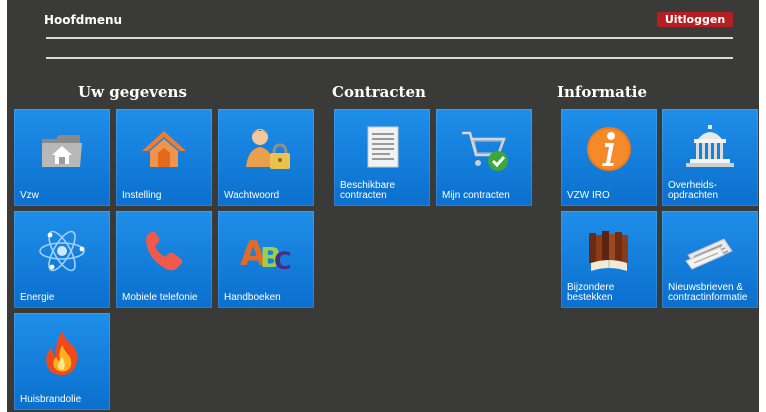  I want to click on atom-icon, so click(62, 251).